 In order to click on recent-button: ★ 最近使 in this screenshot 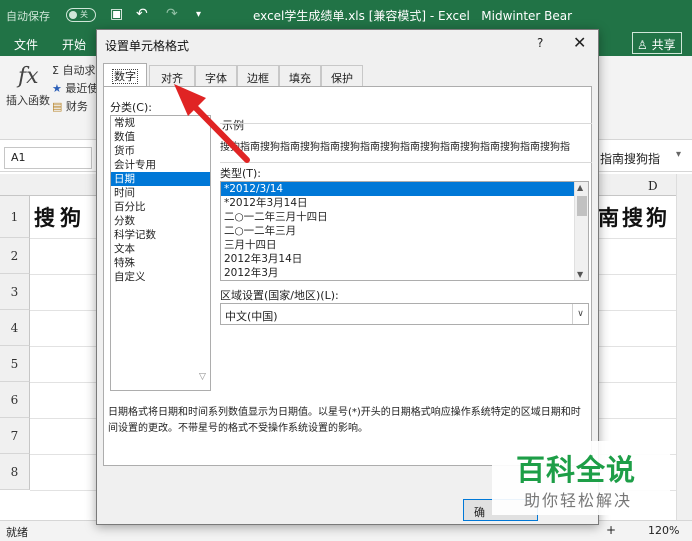, I will do `click(75, 88)`.